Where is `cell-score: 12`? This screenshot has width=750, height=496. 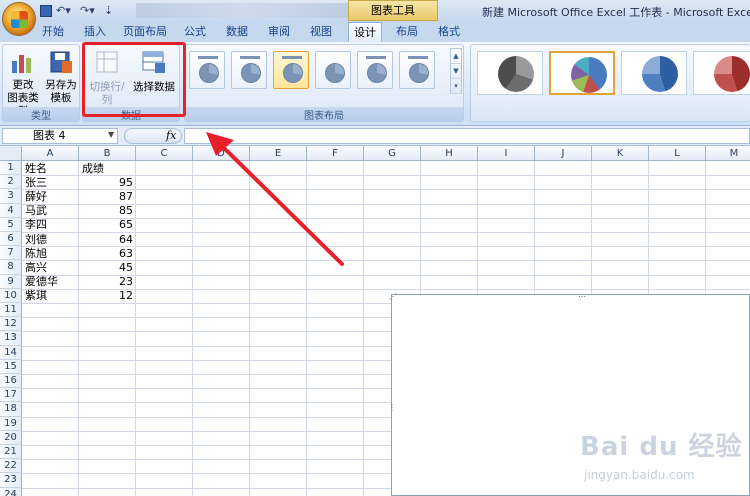 cell-score: 12 is located at coordinates (106, 296).